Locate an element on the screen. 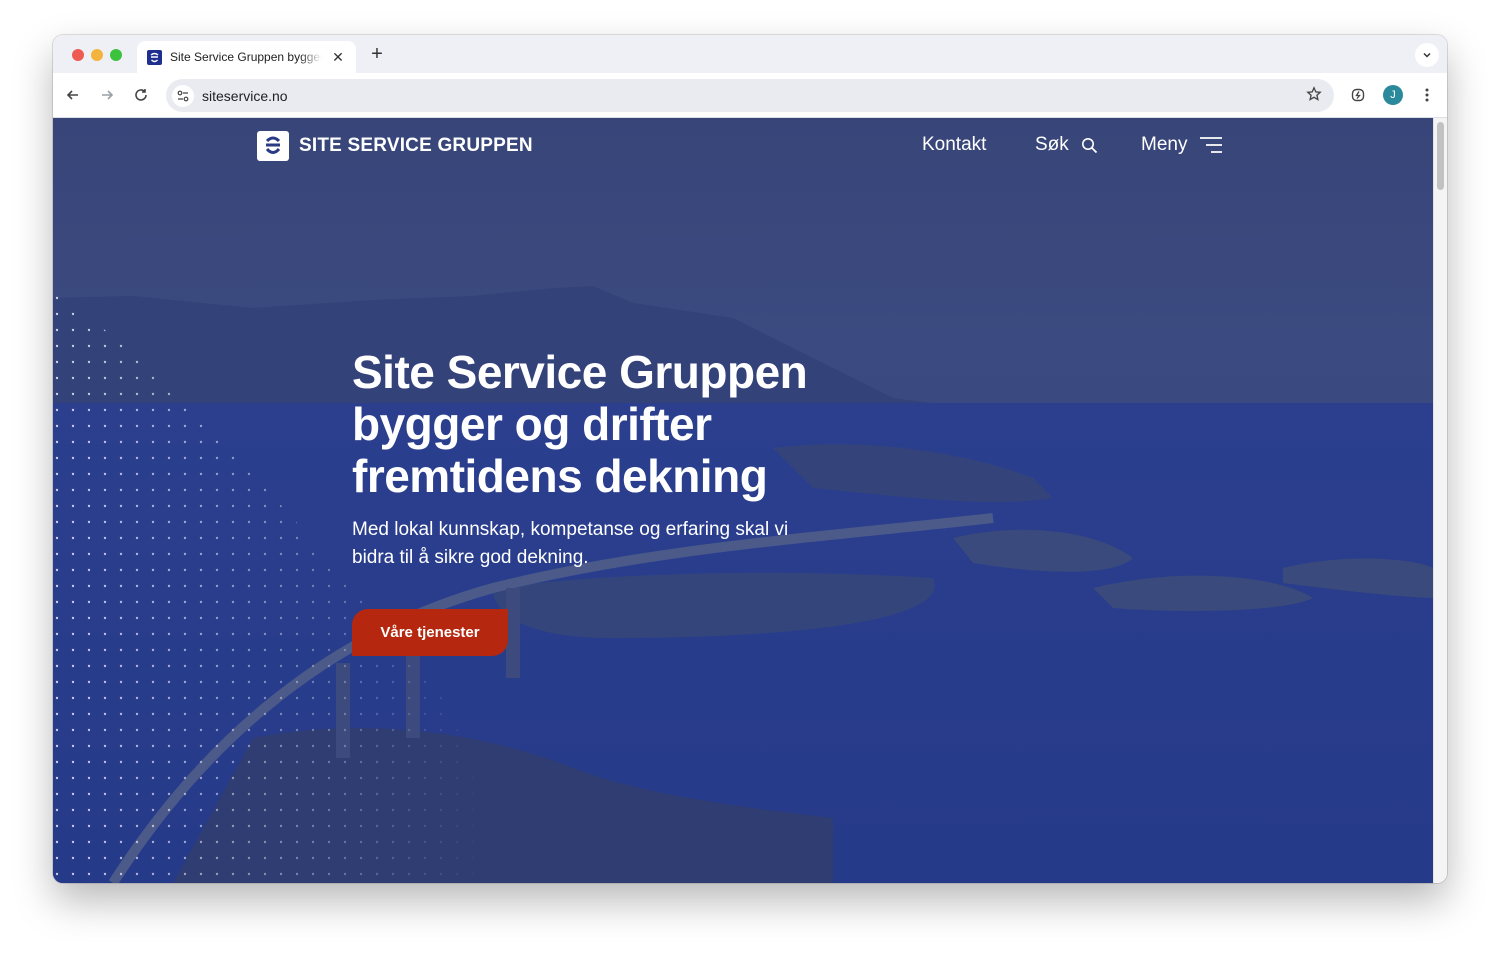 This screenshot has width=1500, height=953. hamburger-menu-icon is located at coordinates (1211, 145).